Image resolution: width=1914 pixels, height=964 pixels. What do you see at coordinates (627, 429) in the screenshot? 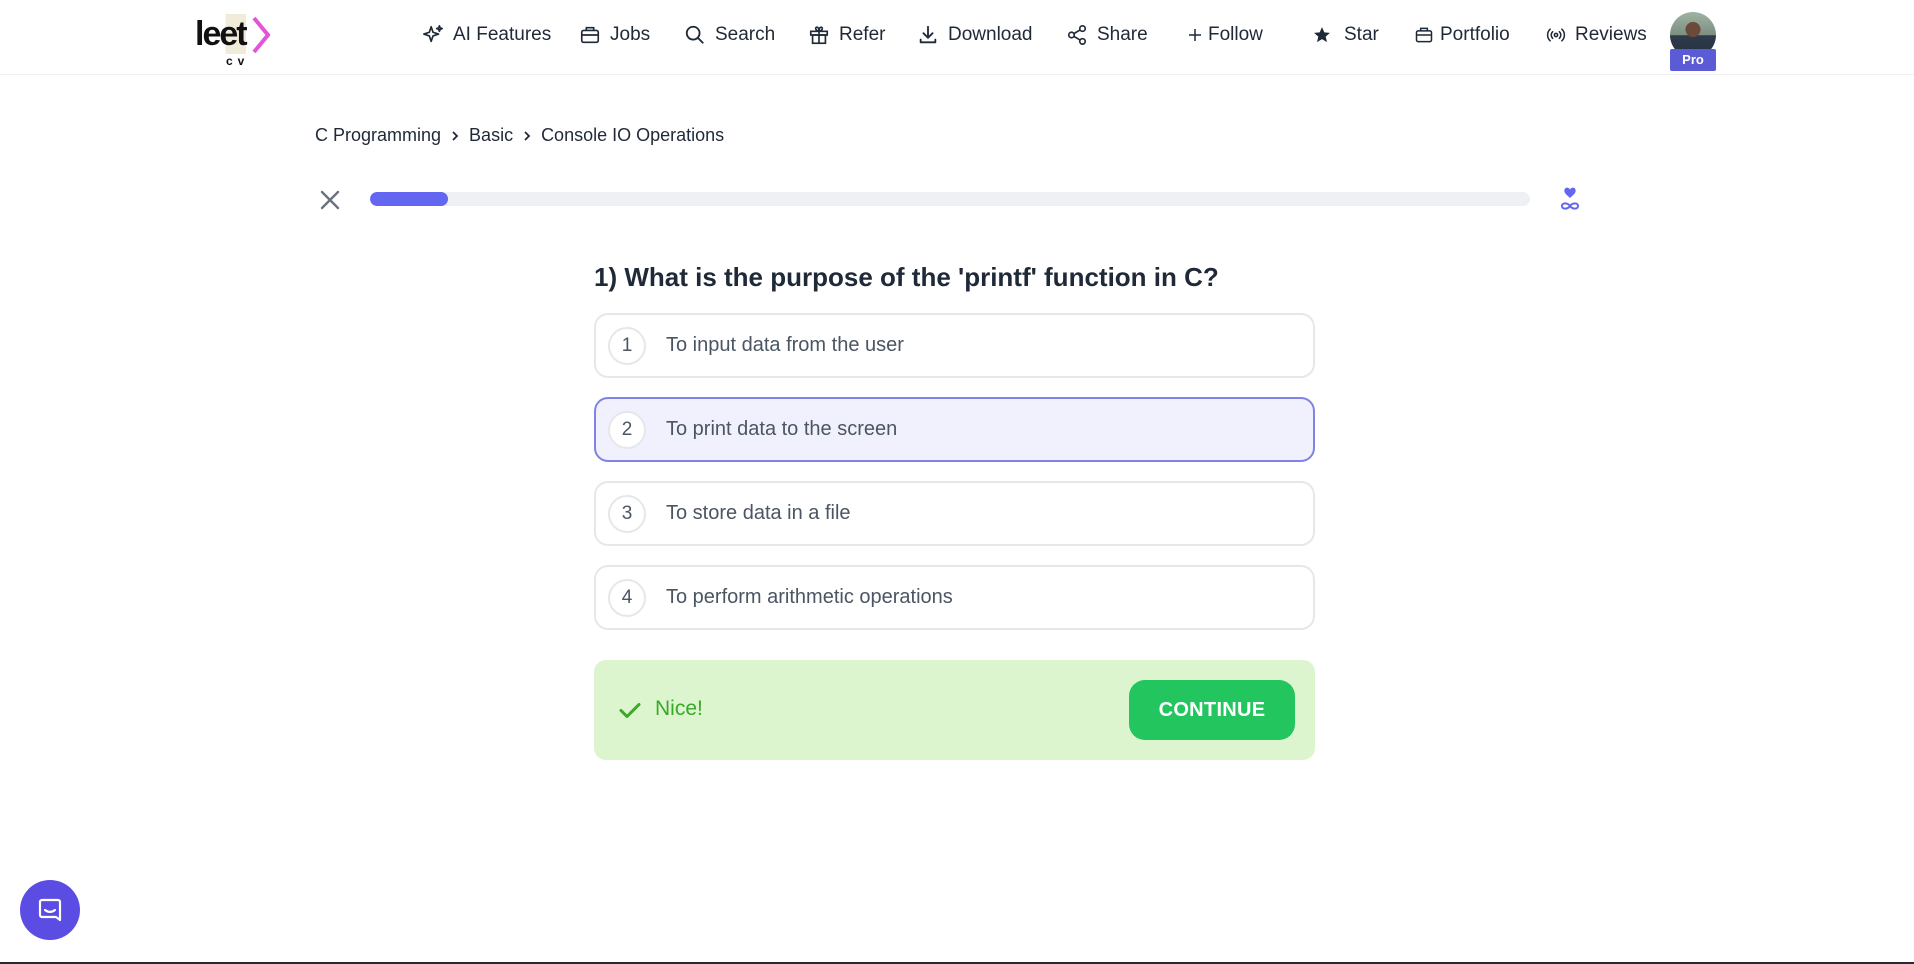
I see `option-number: 2` at bounding box center [627, 429].